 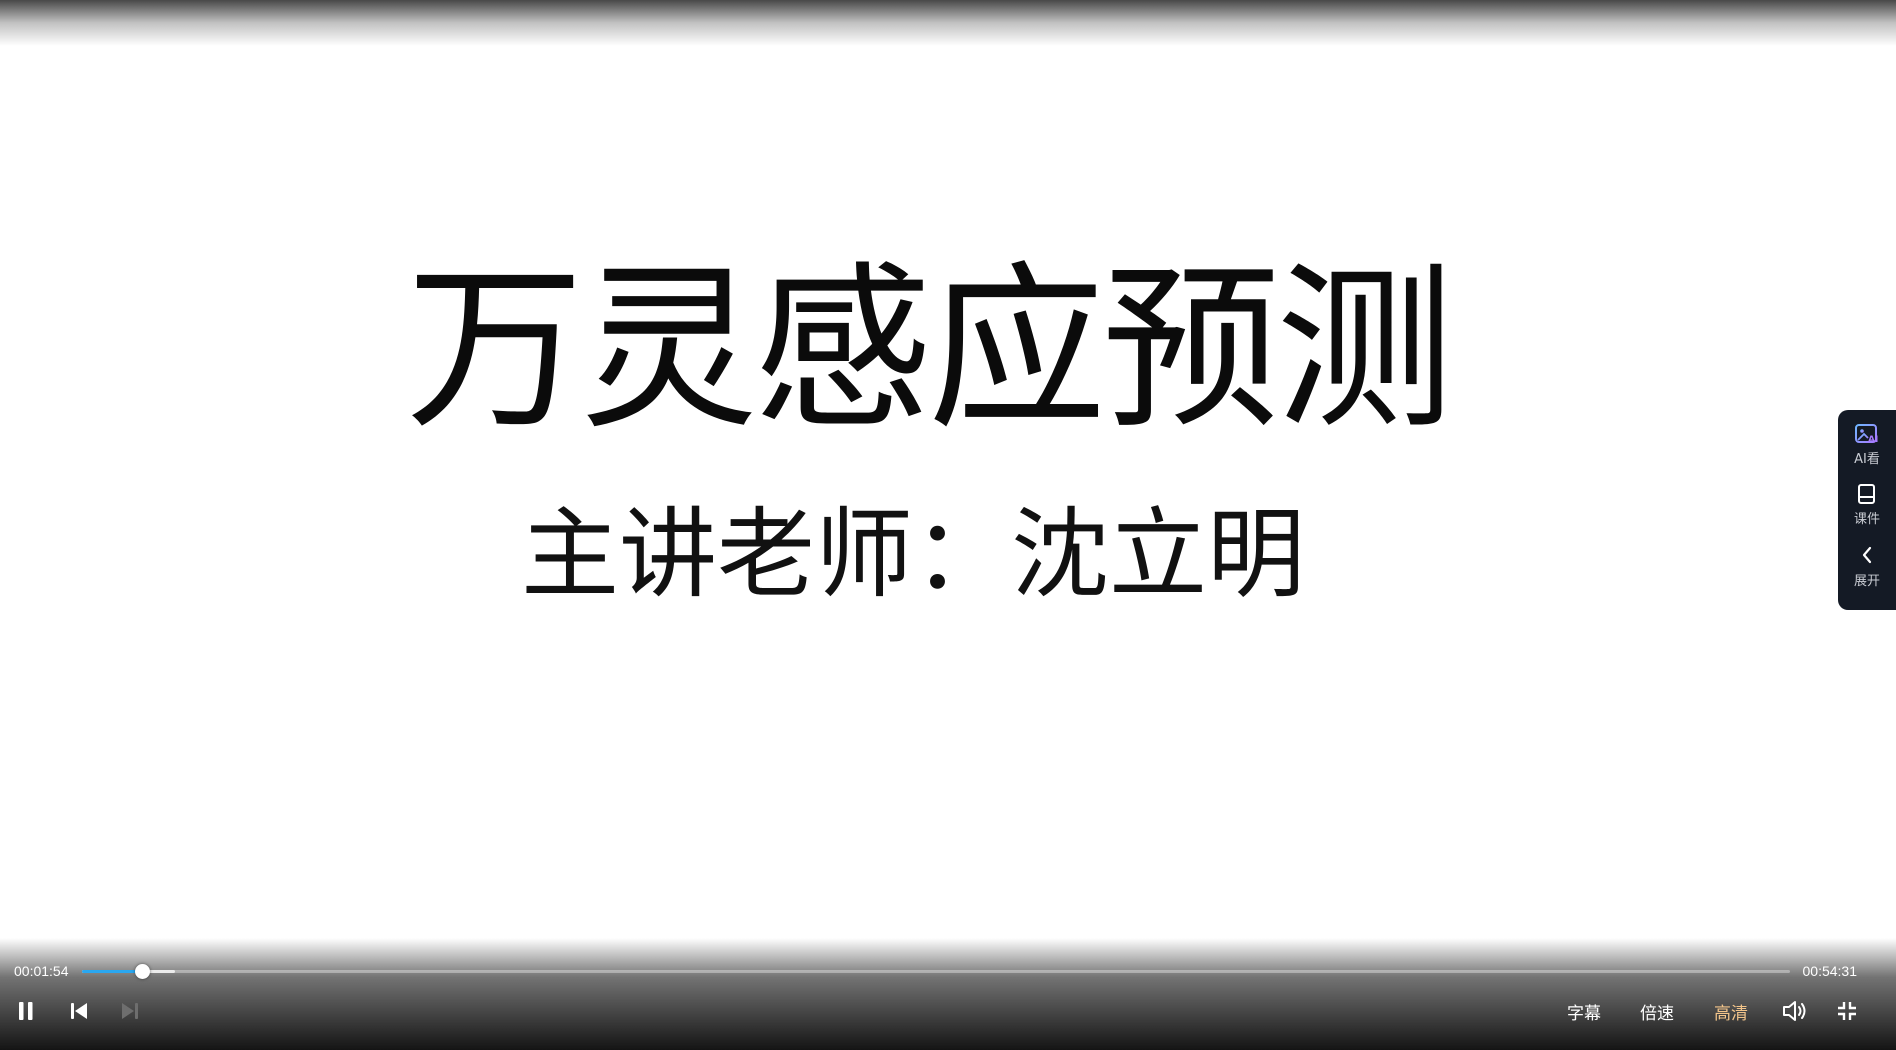 What do you see at coordinates (1731, 1014) in the screenshot?
I see `quality-button: 高清` at bounding box center [1731, 1014].